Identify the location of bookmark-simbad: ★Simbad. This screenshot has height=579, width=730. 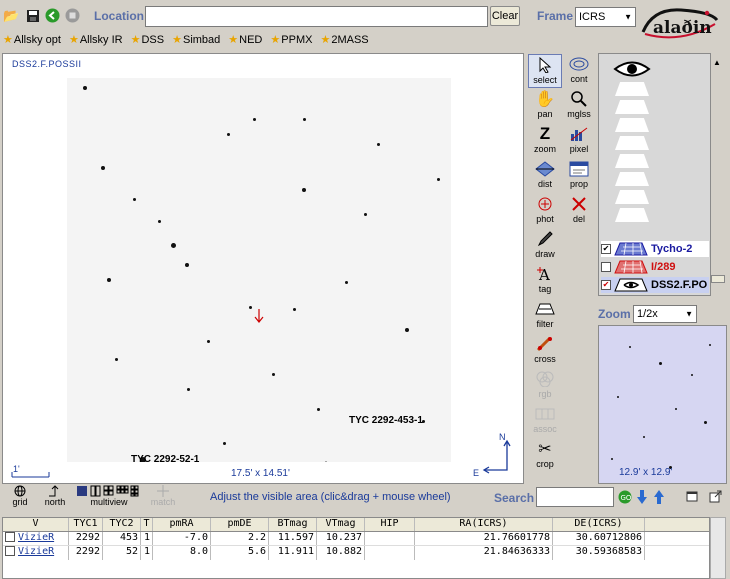
(196, 41).